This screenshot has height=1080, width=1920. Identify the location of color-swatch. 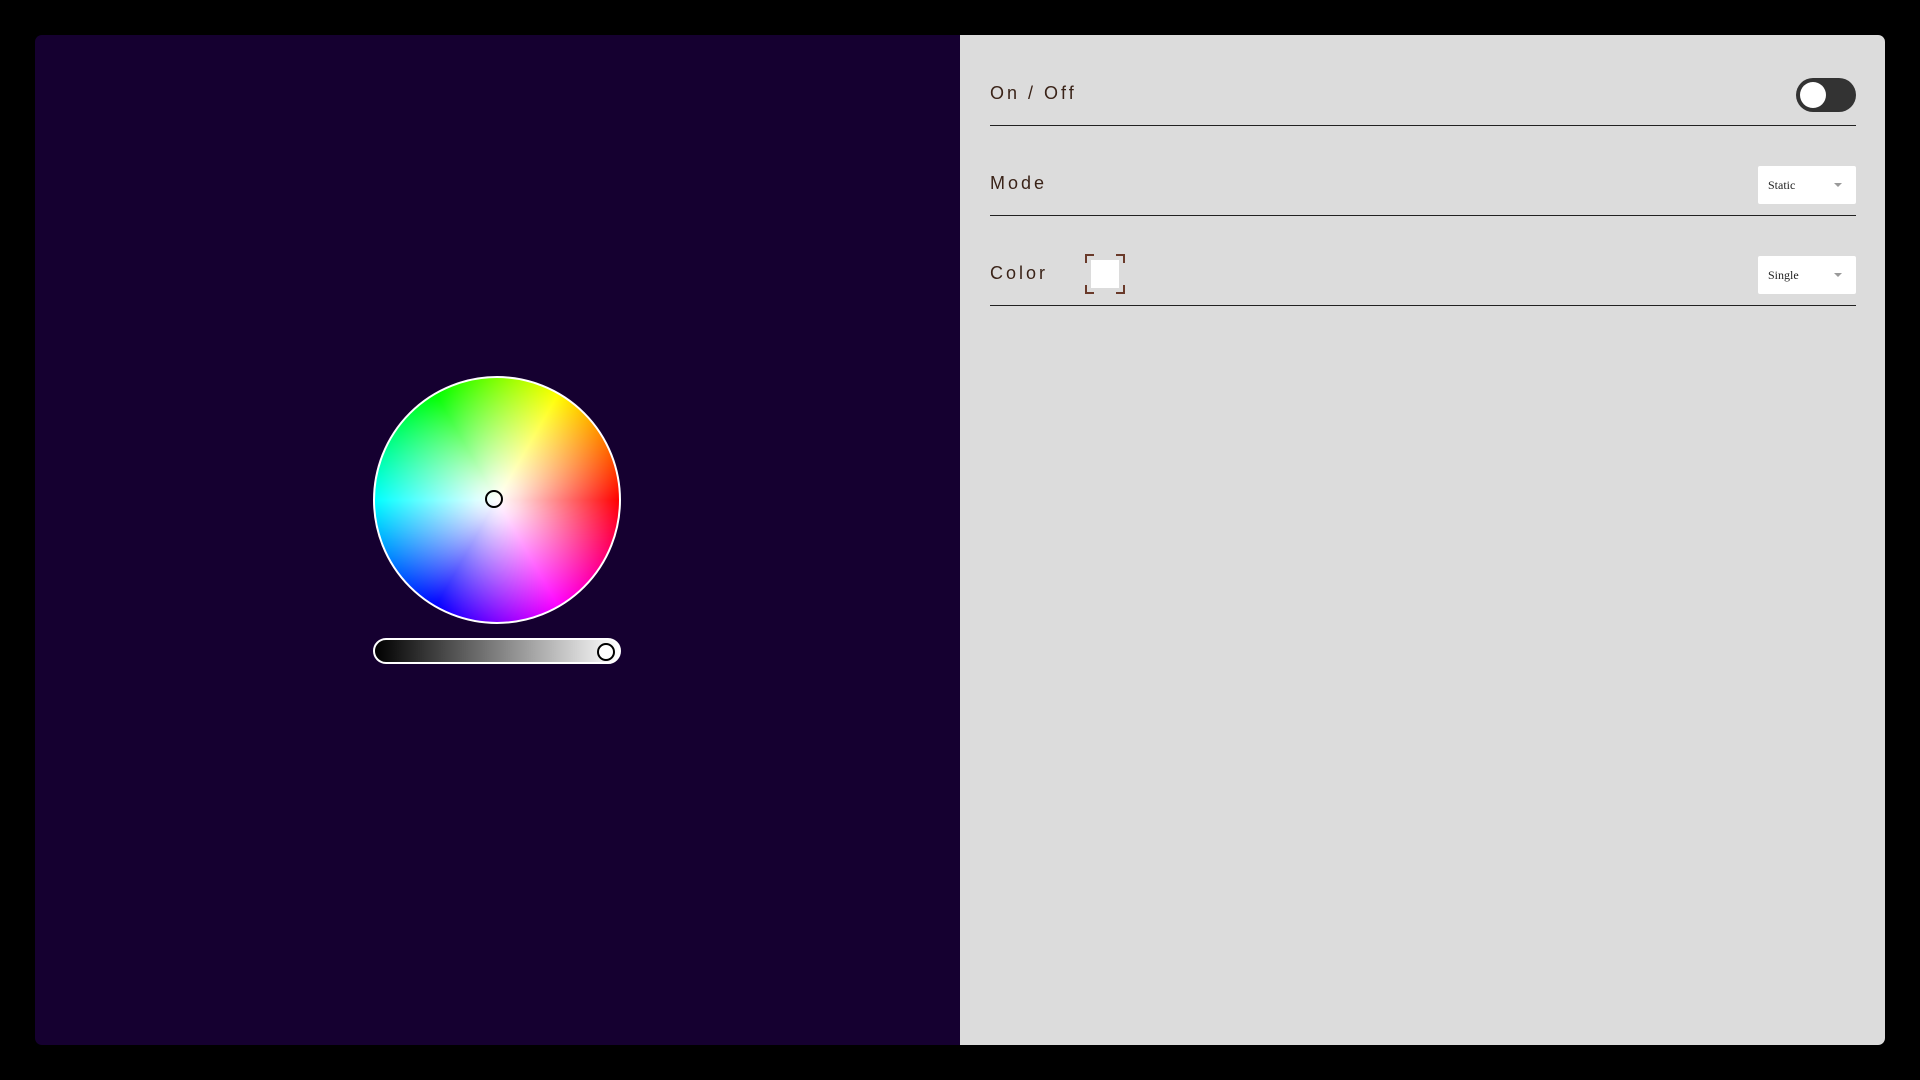
(1105, 274).